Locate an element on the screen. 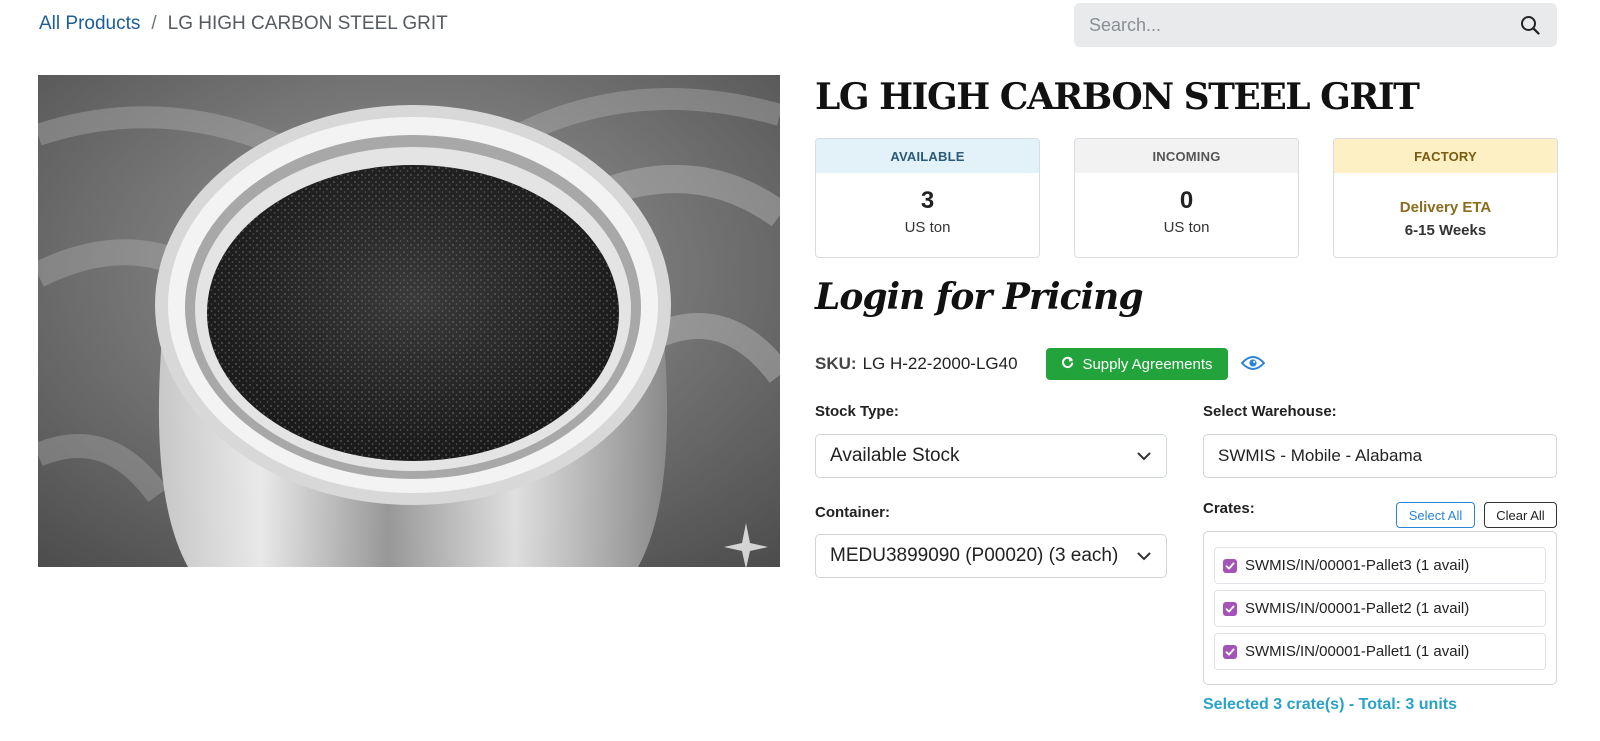 Image resolution: width=1600 pixels, height=741 pixels. breadcrumb-all-products-link: All Products is located at coordinates (89, 24).